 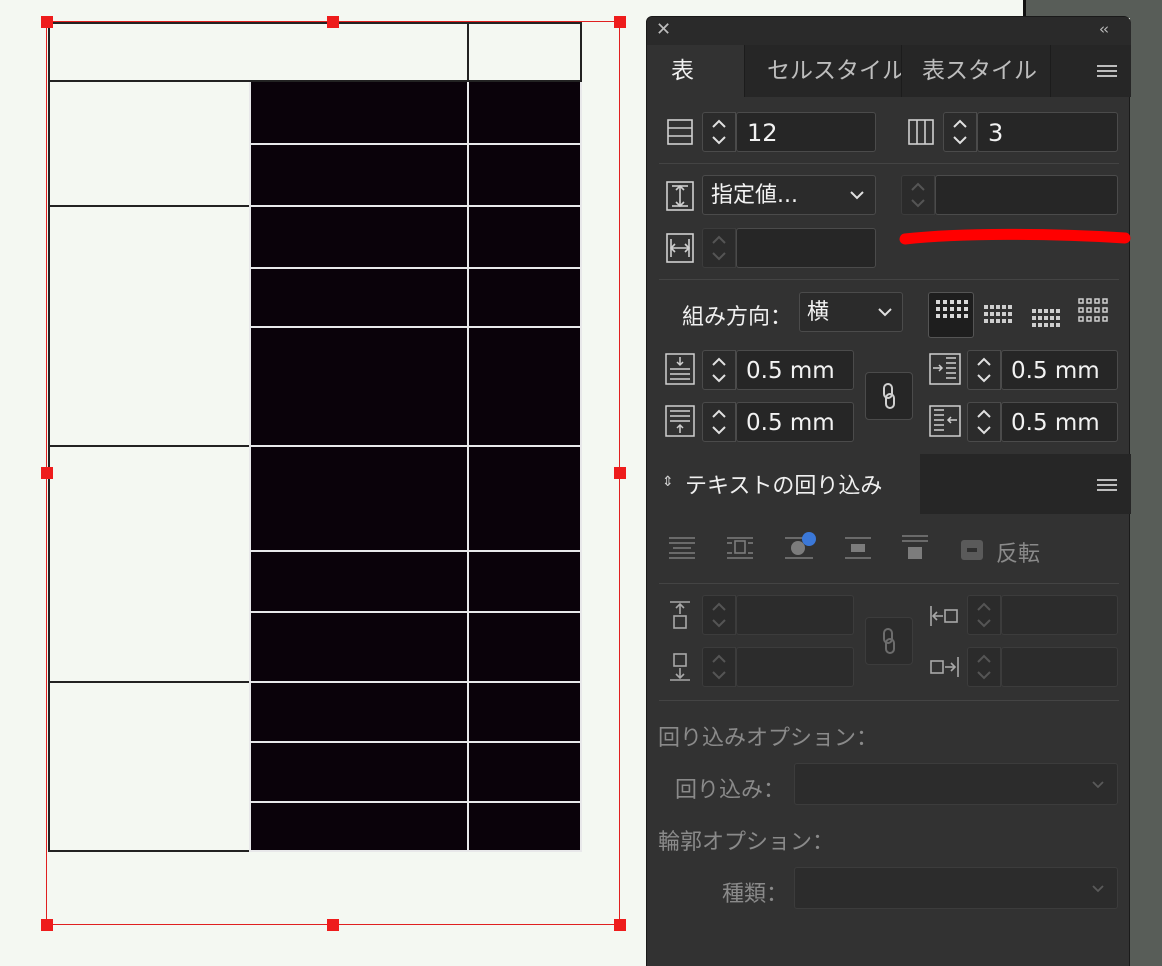 I want to click on table-border-right, so click(x=581, y=52).